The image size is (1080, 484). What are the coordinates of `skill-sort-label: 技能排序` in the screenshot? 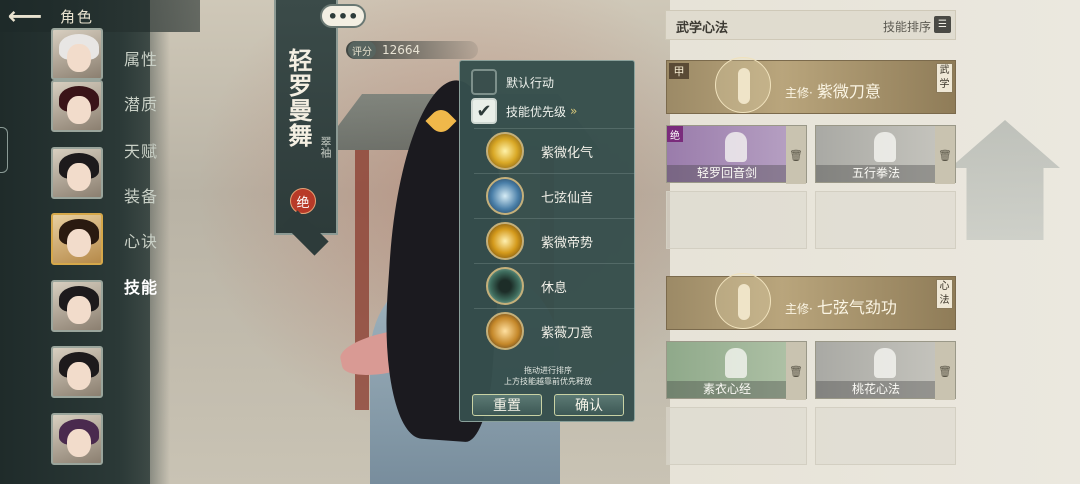 It's located at (907, 26).